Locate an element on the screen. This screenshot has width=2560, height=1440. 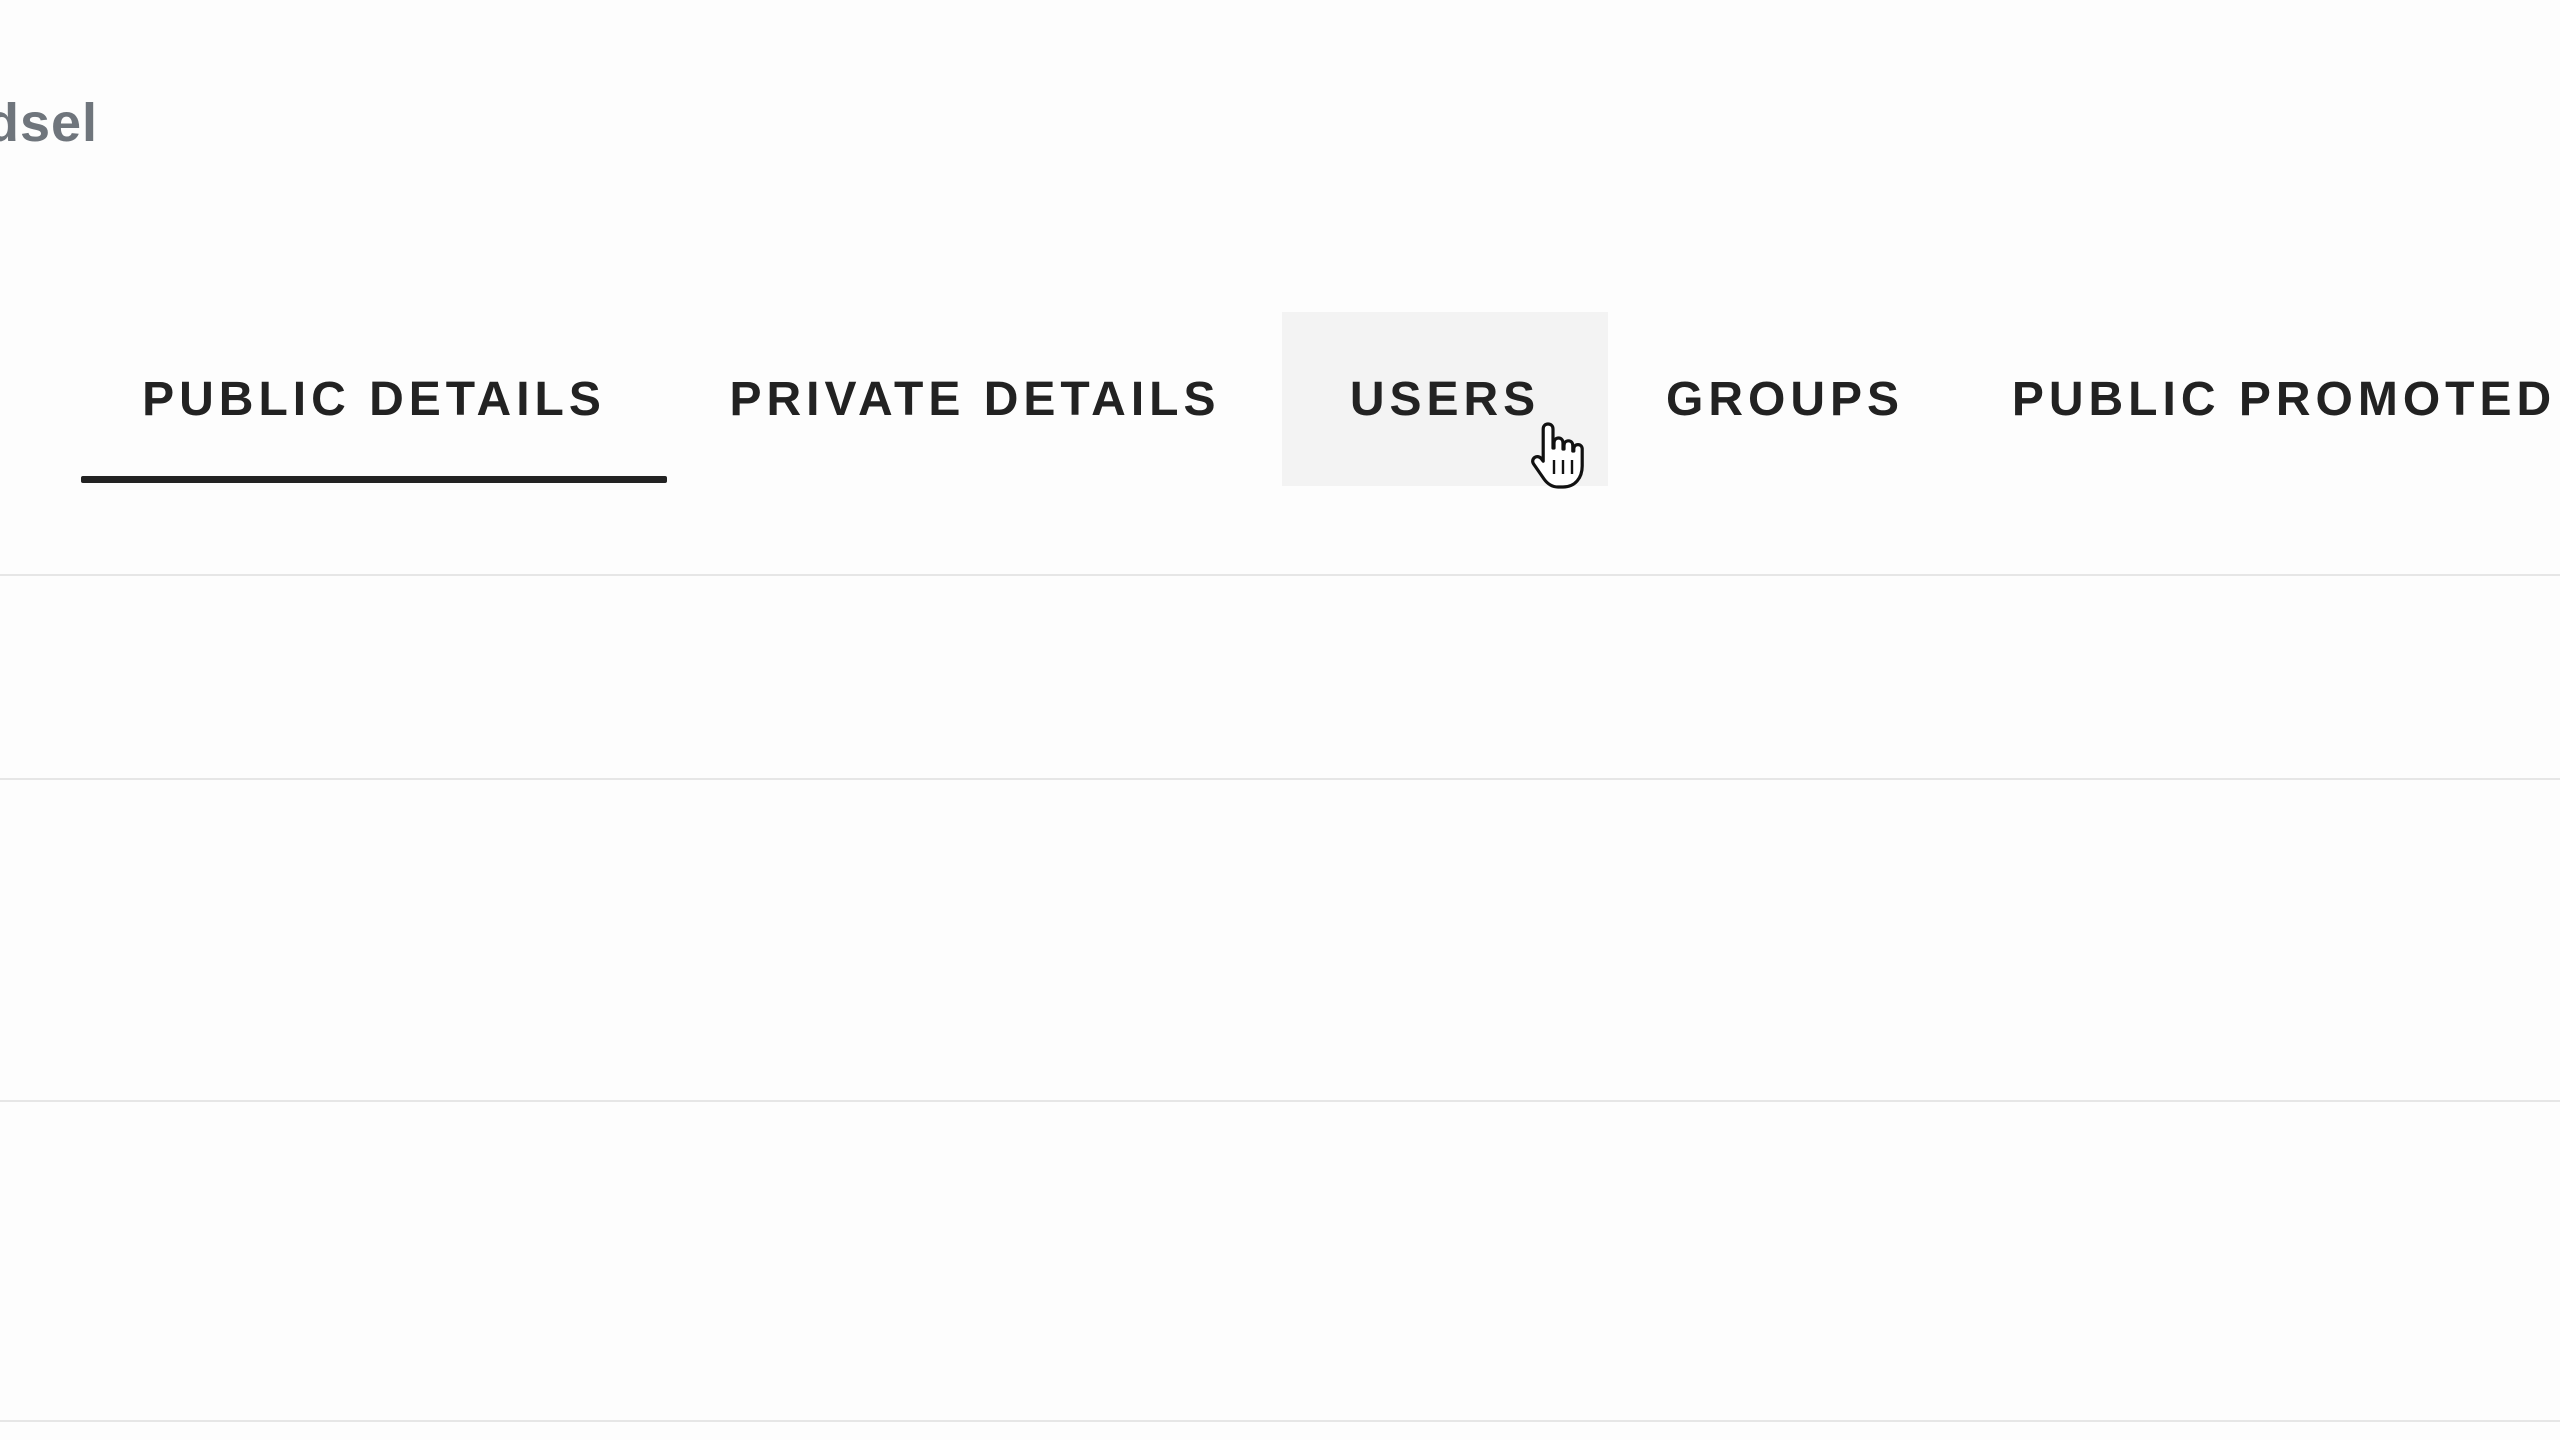
tab-users: USERS is located at coordinates (1445, 399).